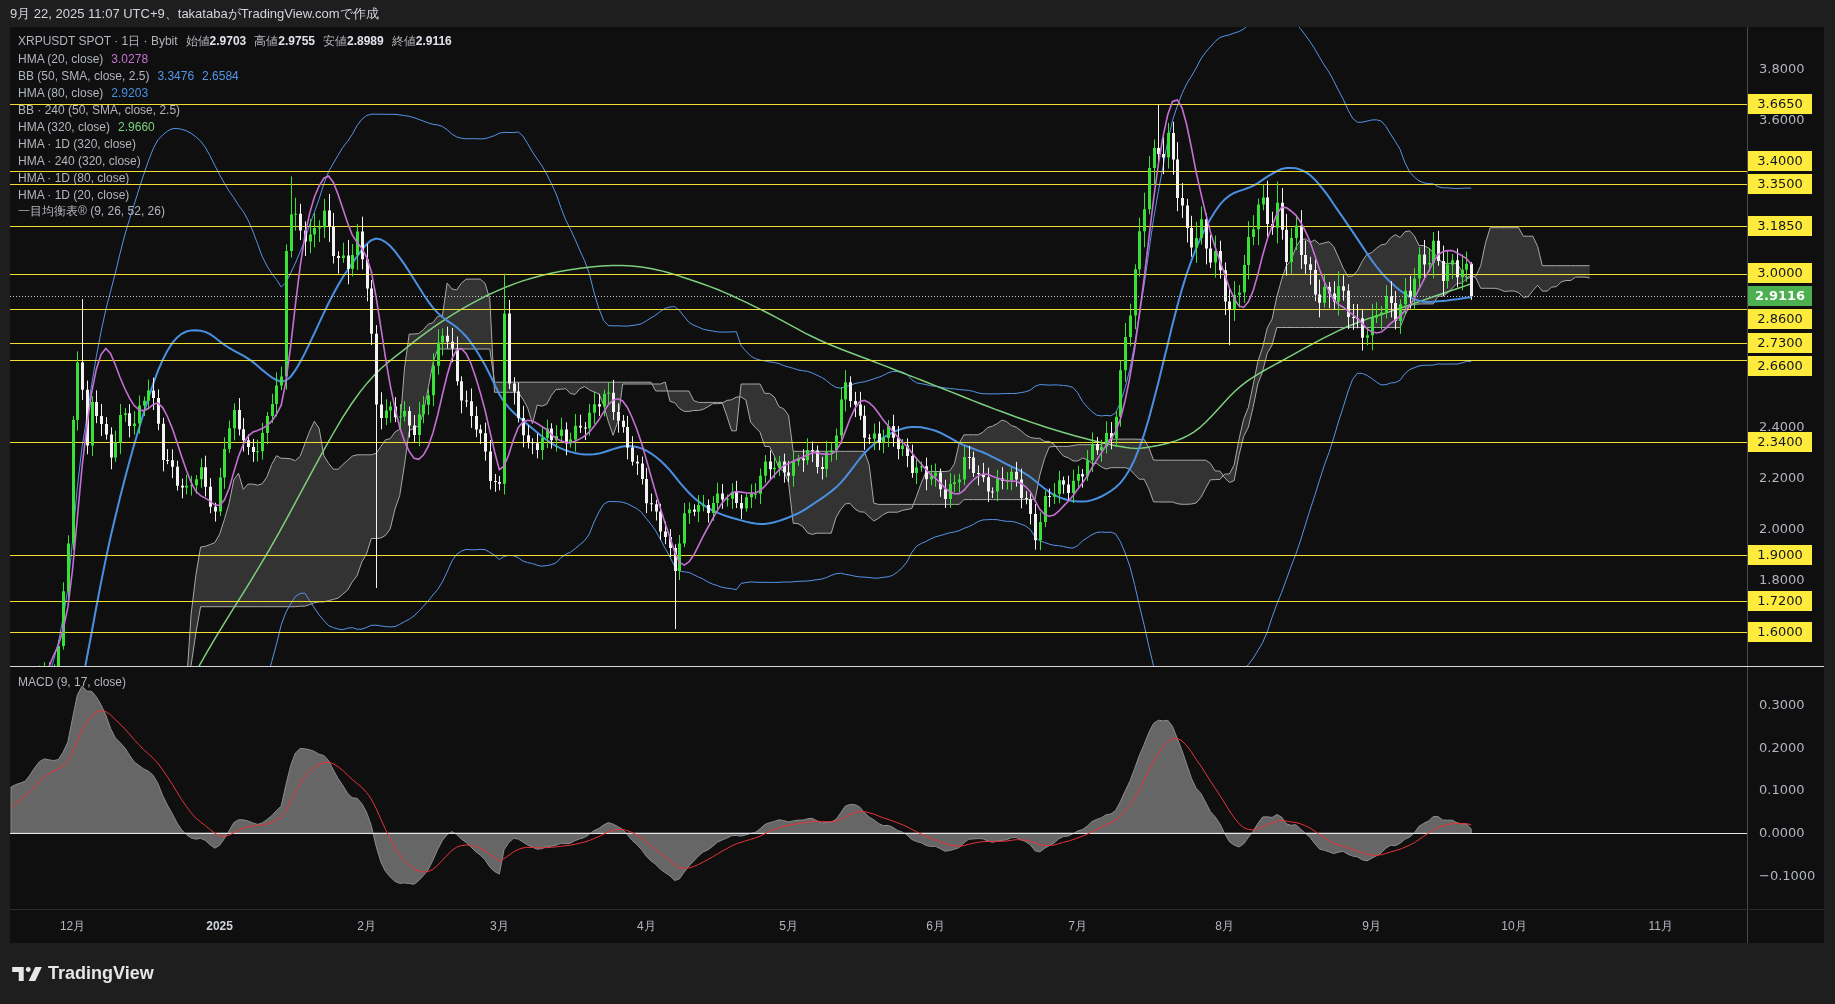 Image resolution: width=1835 pixels, height=1004 pixels. I want to click on price-level-label: 3.1850, so click(1780, 226).